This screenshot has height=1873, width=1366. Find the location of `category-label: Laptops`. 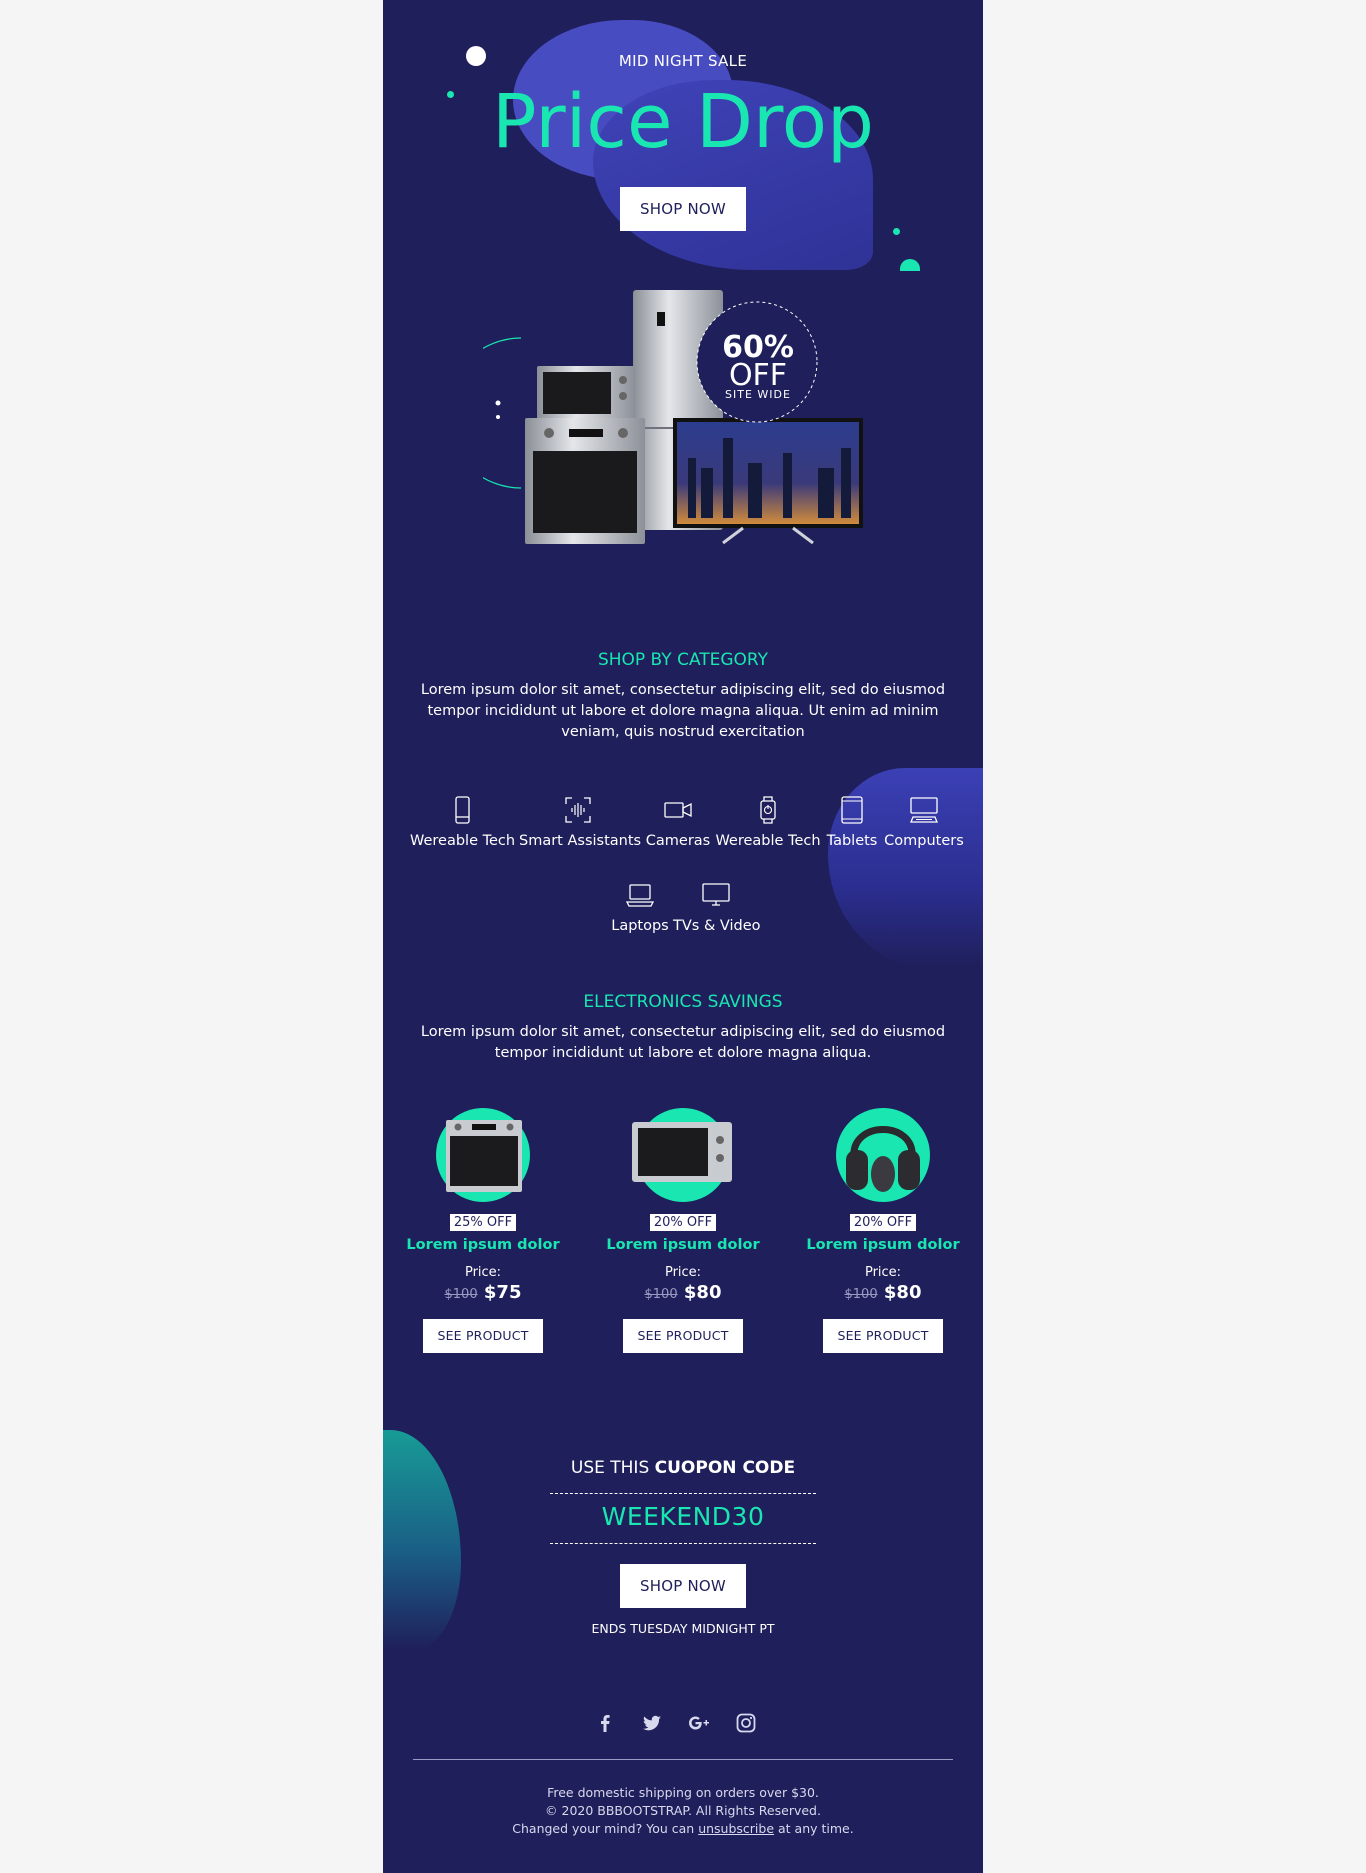

category-label: Laptops is located at coordinates (640, 926).